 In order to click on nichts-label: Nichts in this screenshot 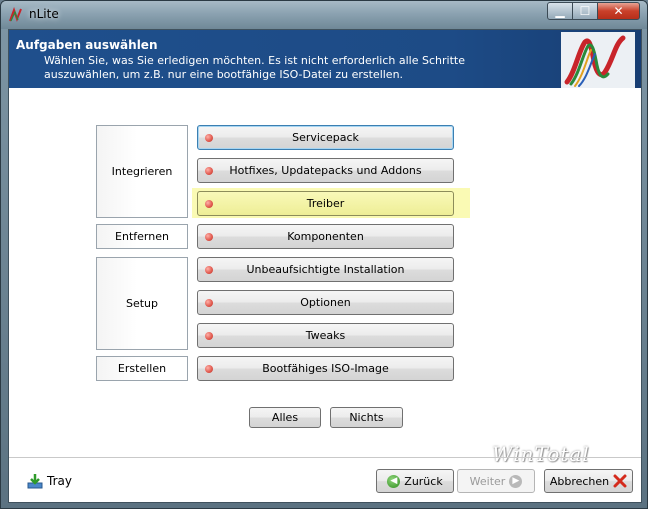, I will do `click(366, 417)`.